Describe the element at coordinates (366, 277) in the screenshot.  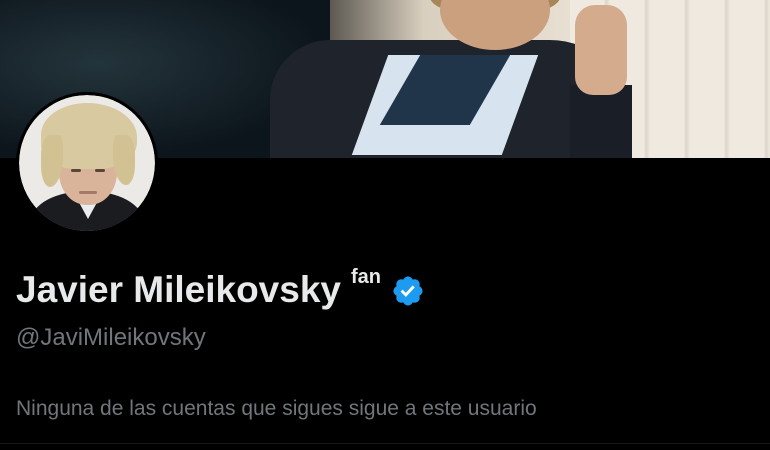
I see `name-suffix: fan` at that location.